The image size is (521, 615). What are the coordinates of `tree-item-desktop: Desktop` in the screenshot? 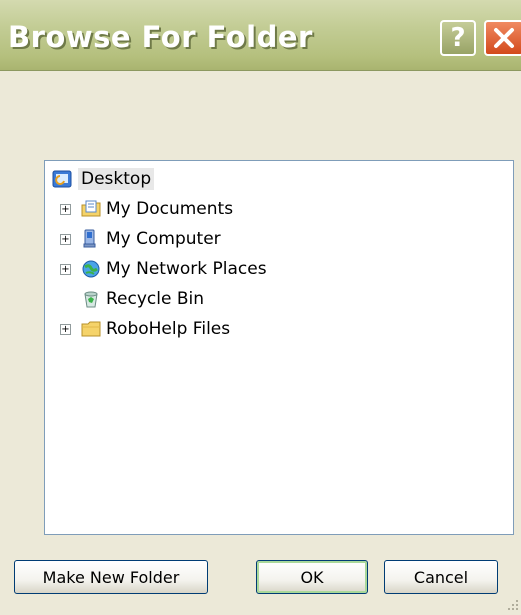 It's located at (279, 179).